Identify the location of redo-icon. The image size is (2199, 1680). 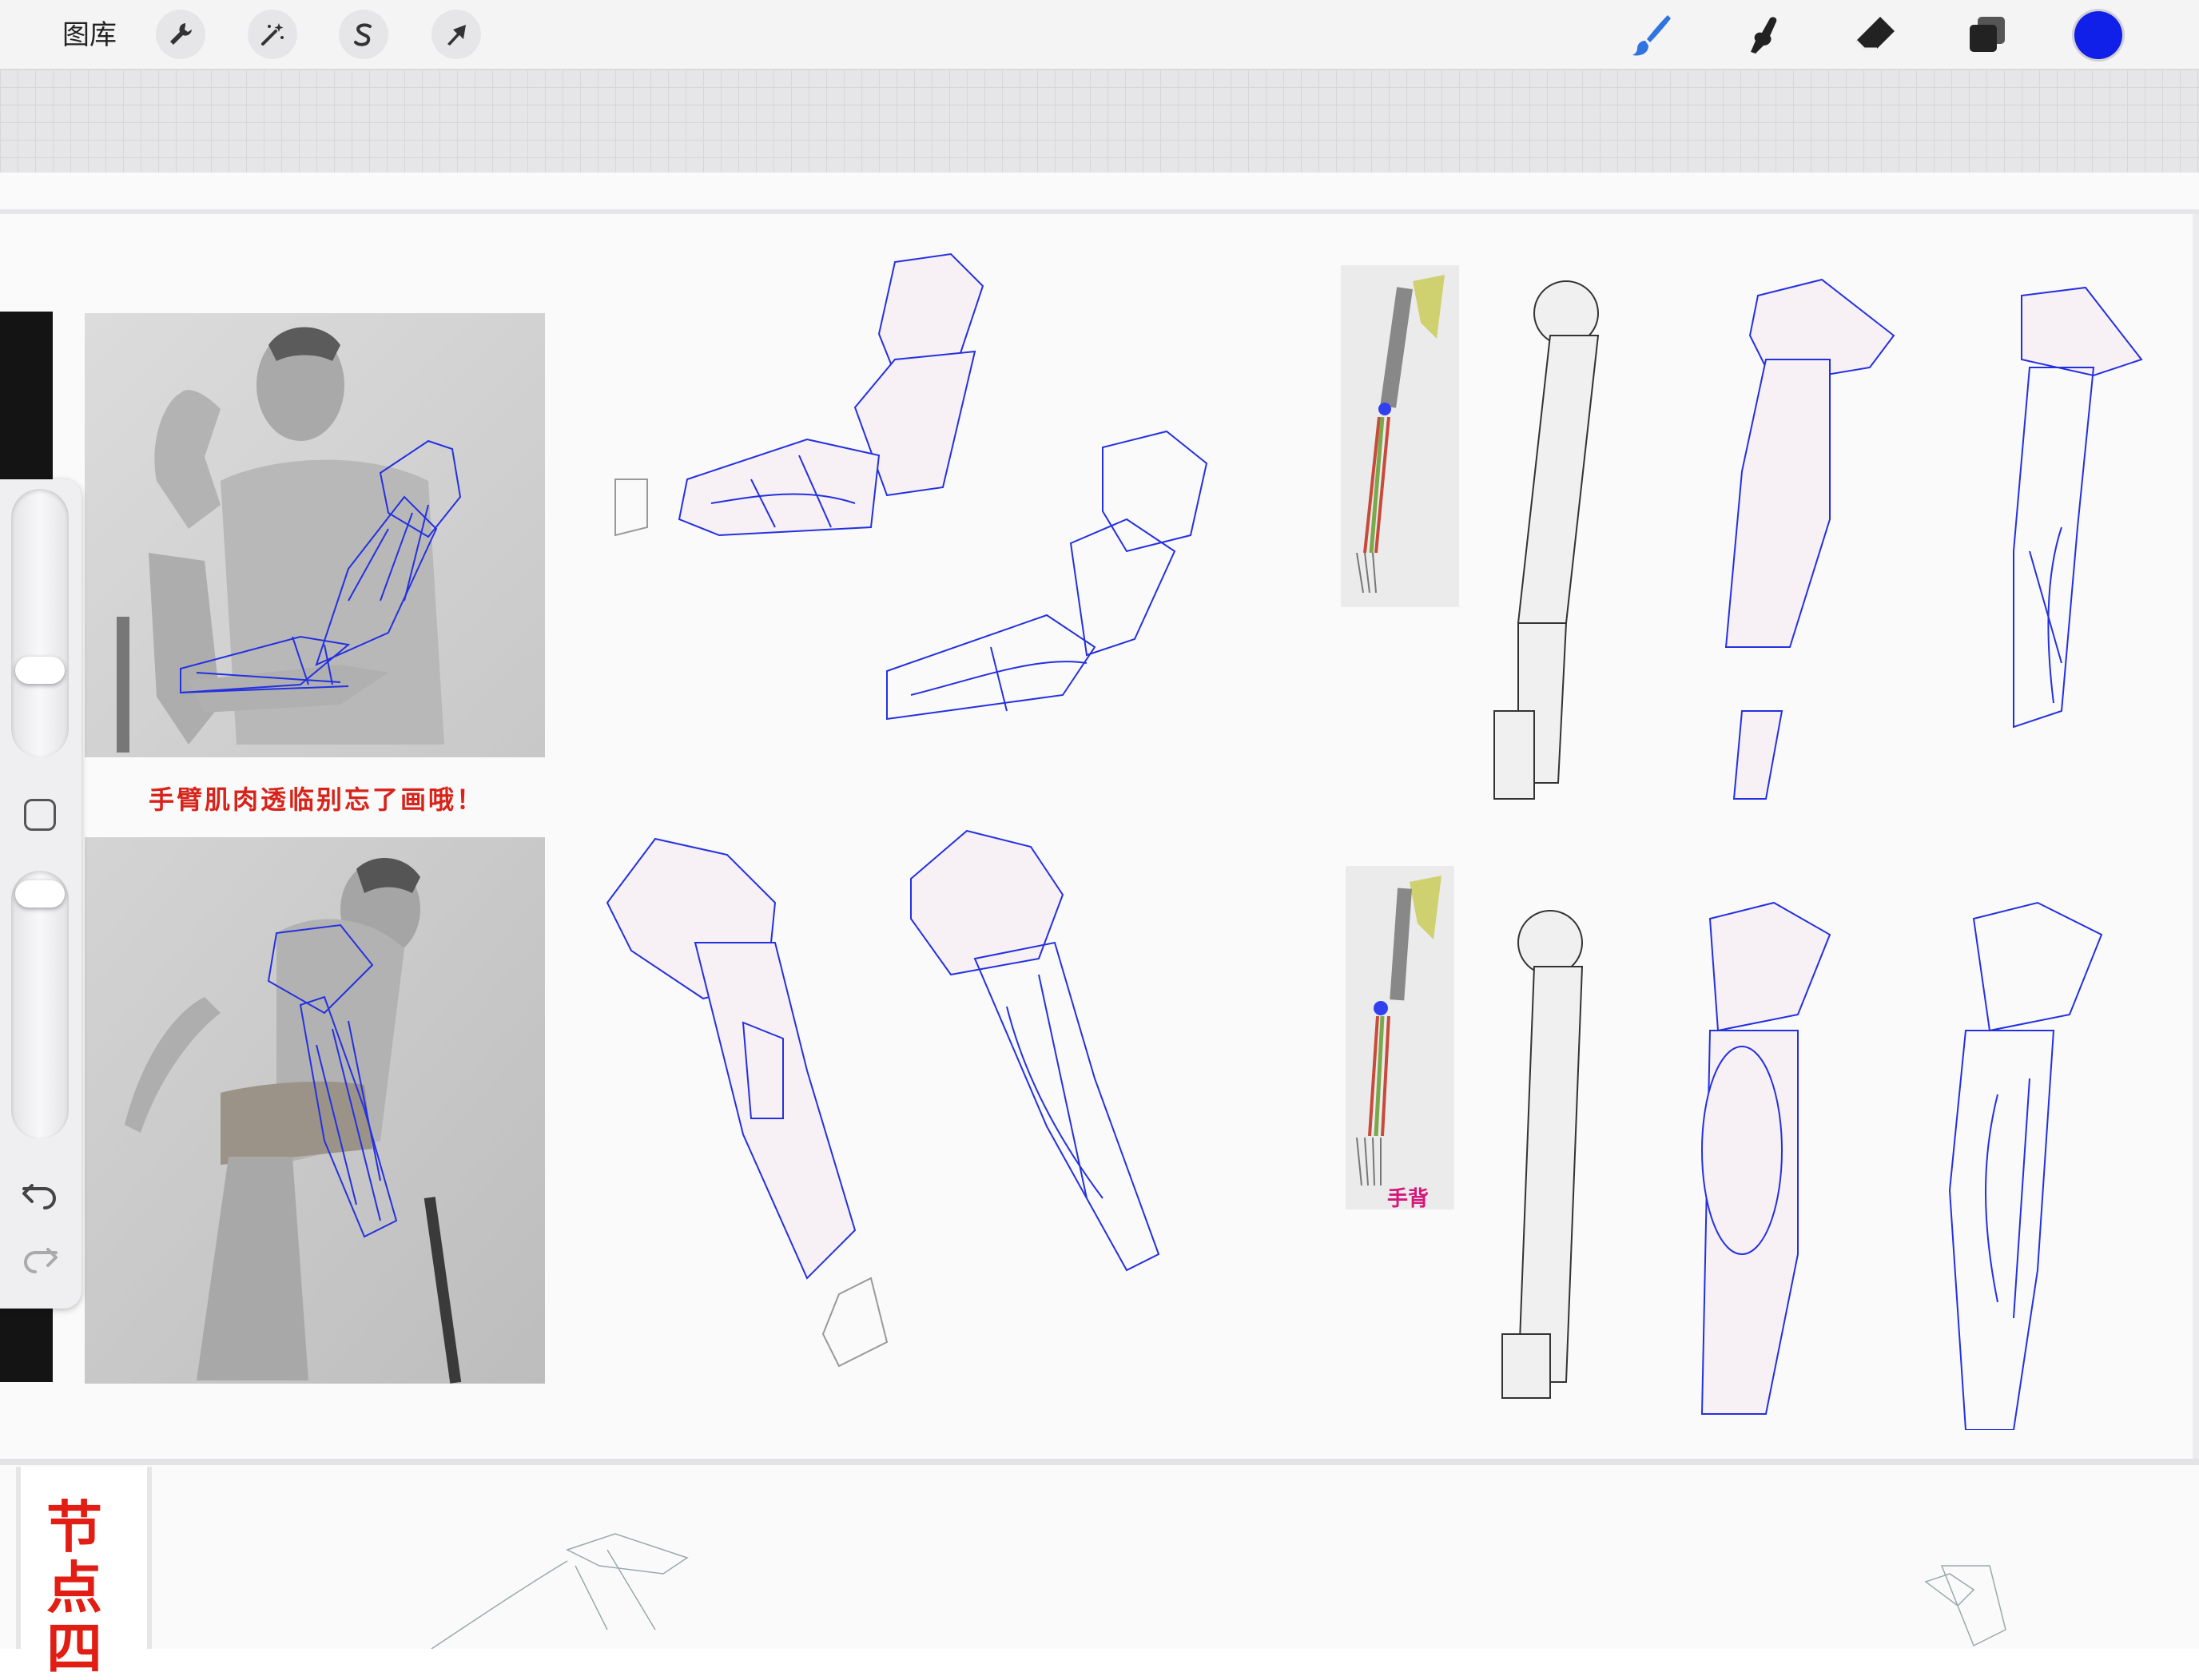
(40, 1261).